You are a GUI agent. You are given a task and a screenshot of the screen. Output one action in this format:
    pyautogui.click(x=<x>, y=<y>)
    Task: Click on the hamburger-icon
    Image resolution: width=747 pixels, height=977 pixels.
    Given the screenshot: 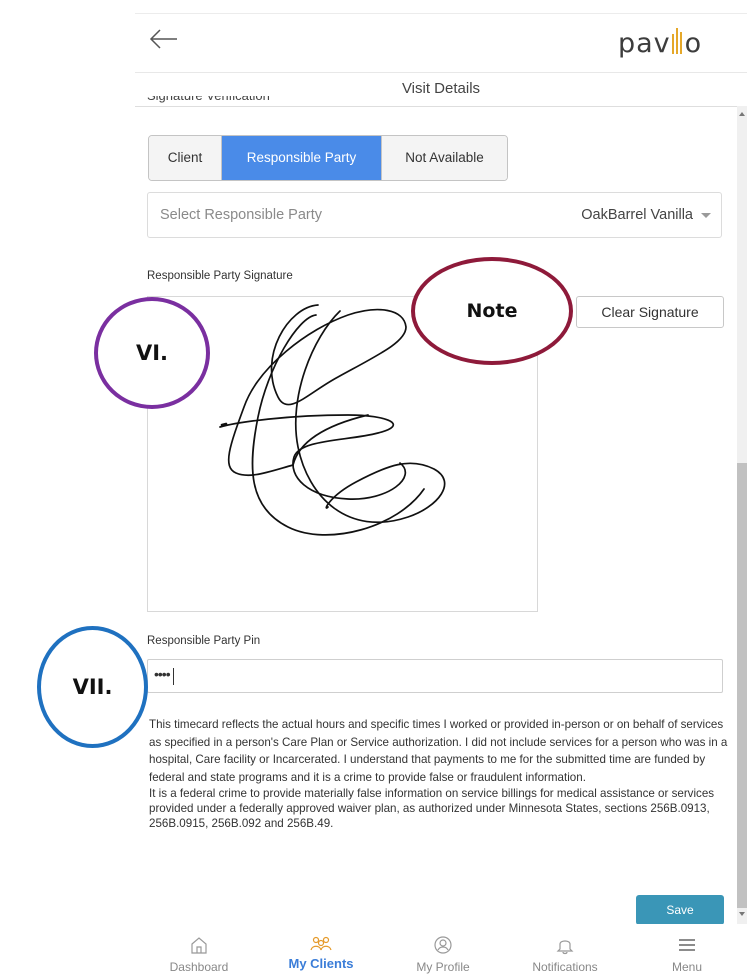 What is the action you would take?
    pyautogui.click(x=687, y=945)
    